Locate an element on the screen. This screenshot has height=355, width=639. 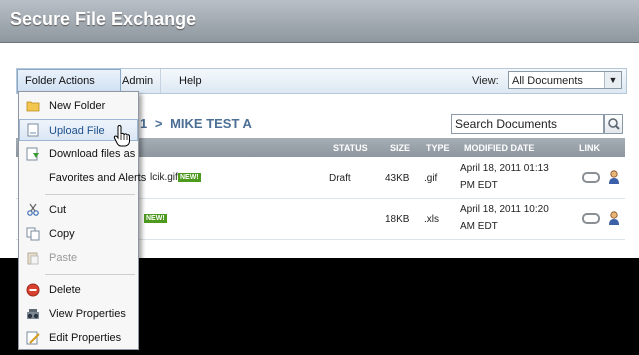
modified-date: April 18, 2011 01:13 is located at coordinates (504, 168).